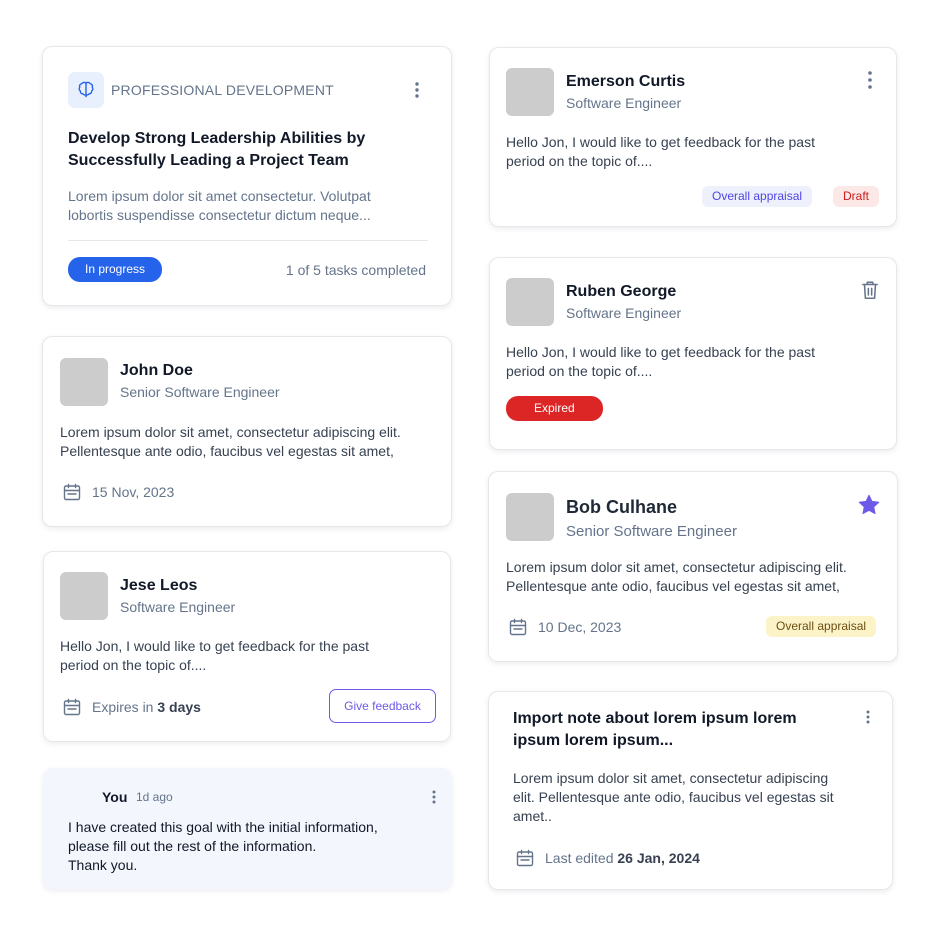 Image resolution: width=946 pixels, height=943 pixels. Describe the element at coordinates (156, 370) in the screenshot. I see `person-name: John Doe` at that location.